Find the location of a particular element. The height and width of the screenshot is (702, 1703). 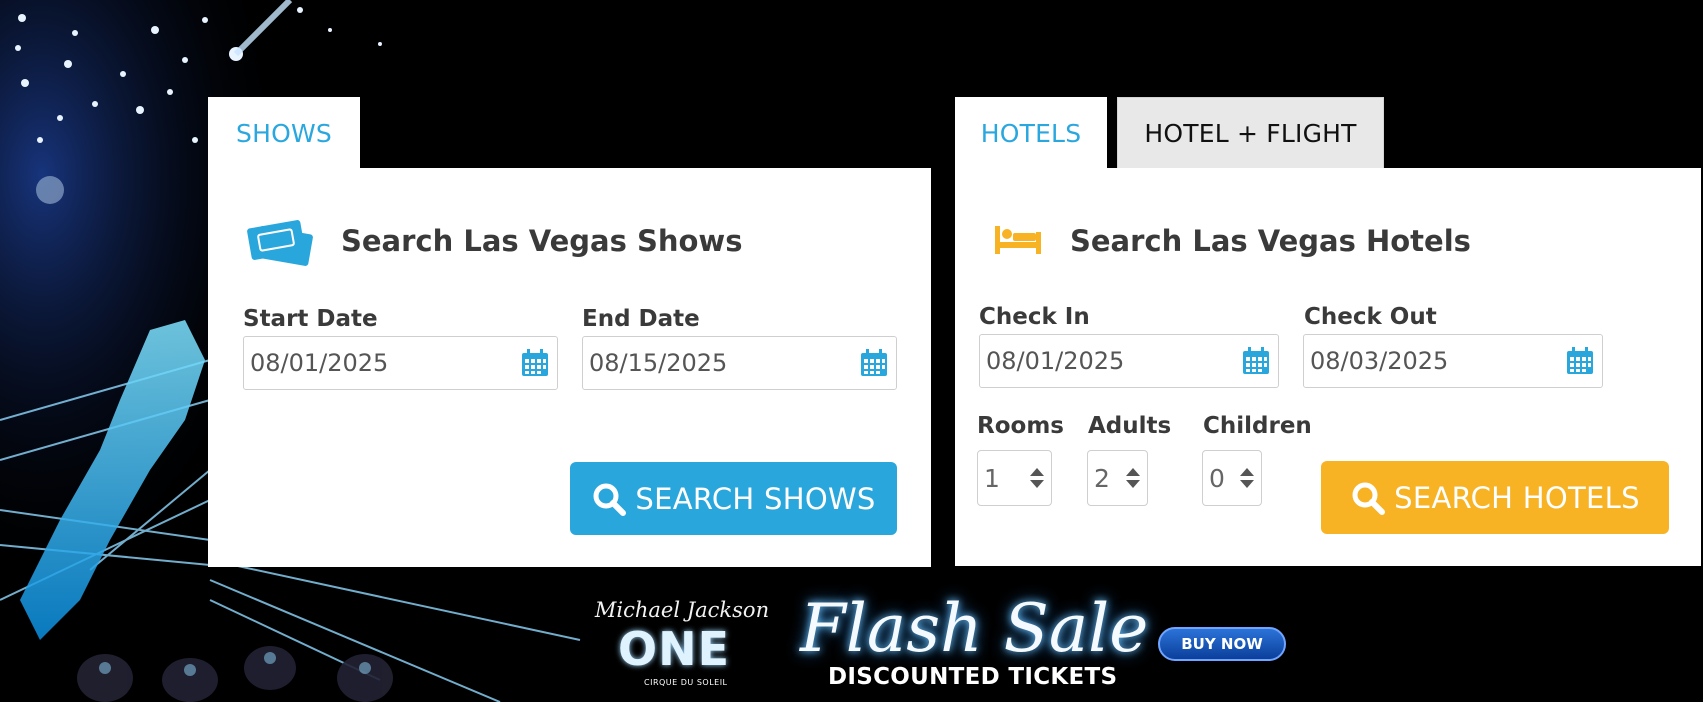

mj-one-text: ONE is located at coordinates (674, 649).